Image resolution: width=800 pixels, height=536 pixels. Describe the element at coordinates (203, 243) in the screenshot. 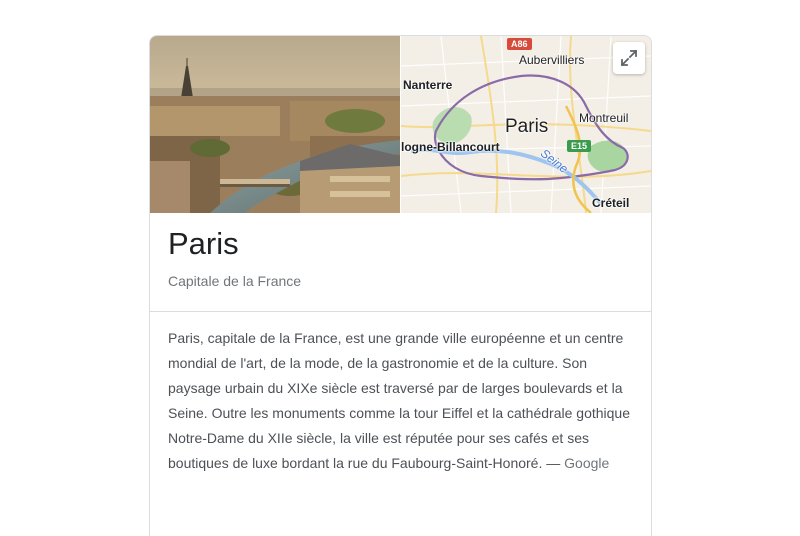

I see `entity-title: Paris` at that location.